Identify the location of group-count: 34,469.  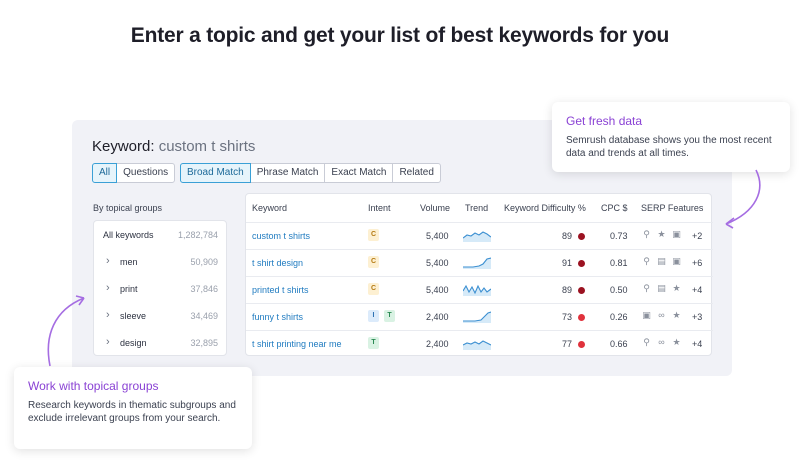
(204, 316).